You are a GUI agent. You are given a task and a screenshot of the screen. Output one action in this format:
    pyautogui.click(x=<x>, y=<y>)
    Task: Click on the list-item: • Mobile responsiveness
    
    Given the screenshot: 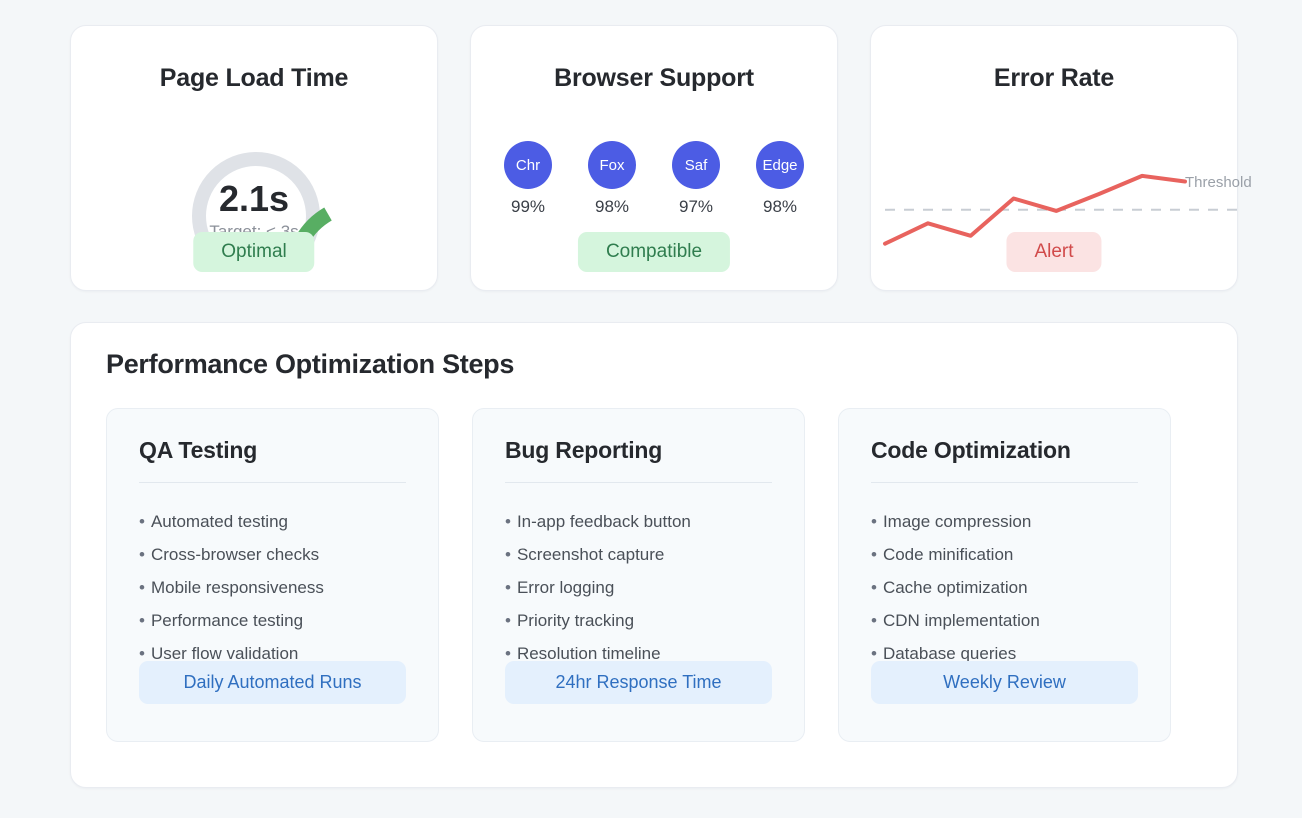 What is the action you would take?
    pyautogui.click(x=272, y=587)
    